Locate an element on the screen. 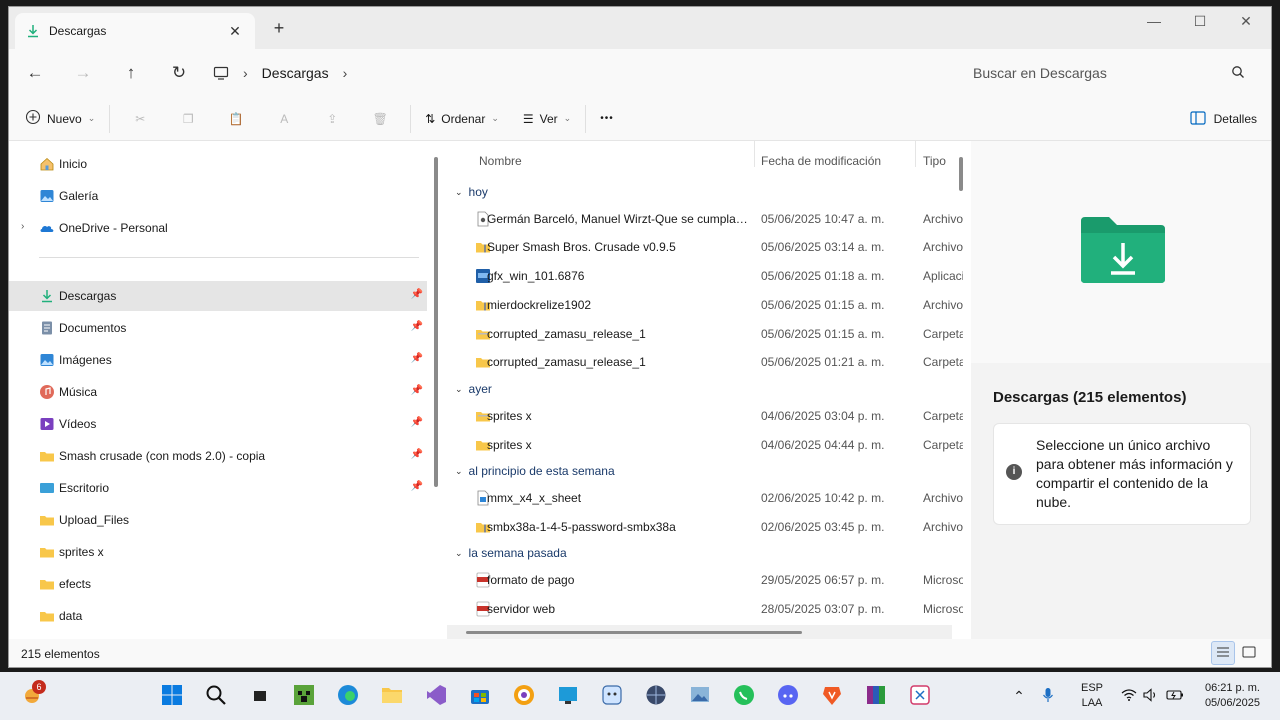 The width and height of the screenshot is (1280, 720). snipping-tool-app is located at coordinates (920, 696).